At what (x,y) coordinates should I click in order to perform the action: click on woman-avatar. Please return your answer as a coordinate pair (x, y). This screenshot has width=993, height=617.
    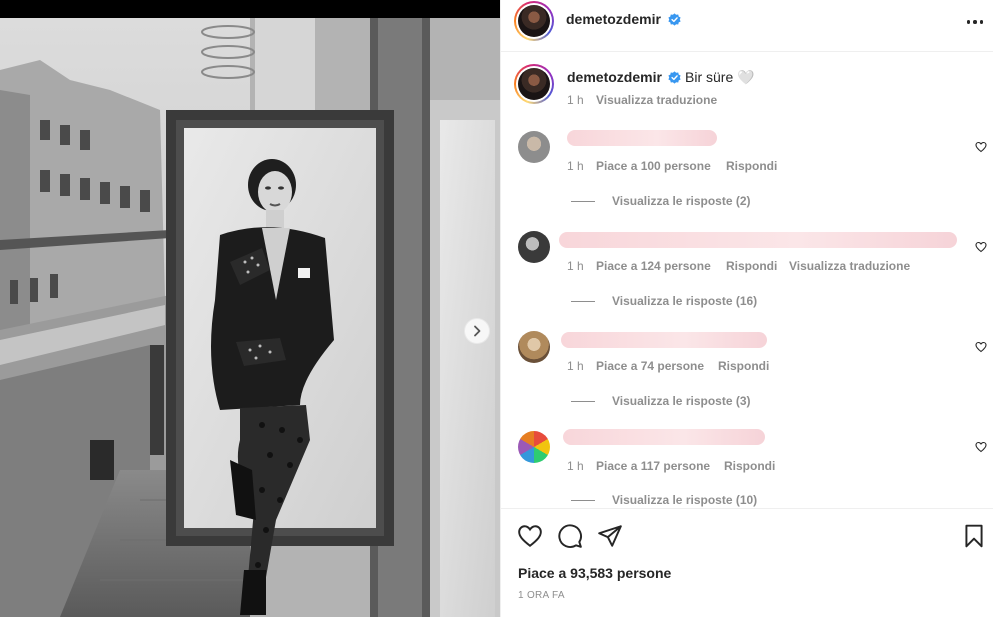
    Looking at the image, I should click on (534, 347).